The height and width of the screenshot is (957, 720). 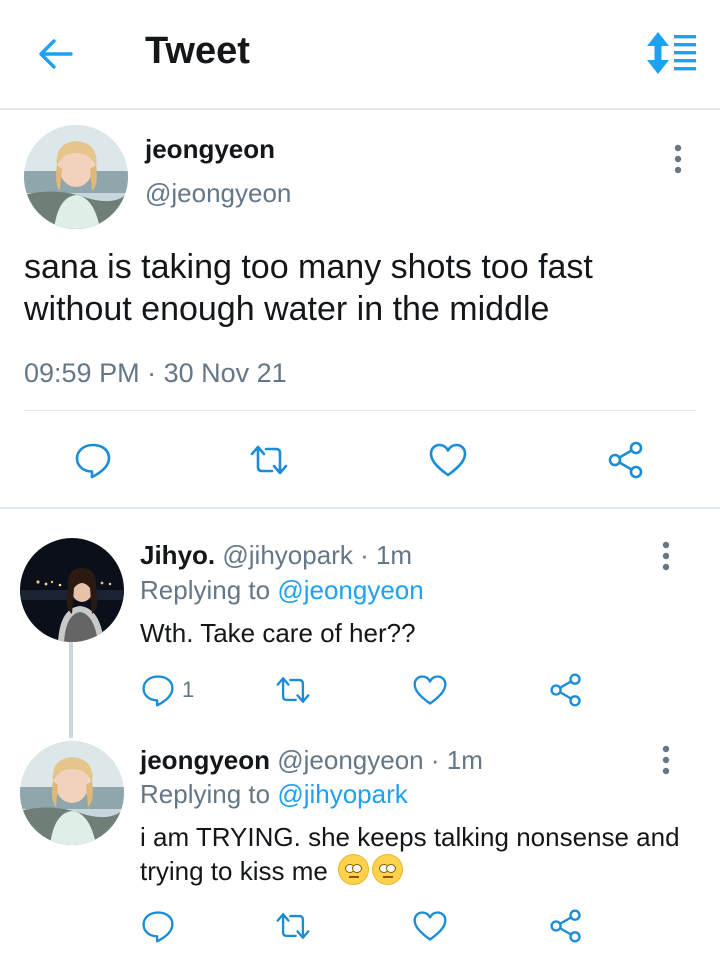 What do you see at coordinates (177, 555) in the screenshot?
I see `author-name: Jihyo.` at bounding box center [177, 555].